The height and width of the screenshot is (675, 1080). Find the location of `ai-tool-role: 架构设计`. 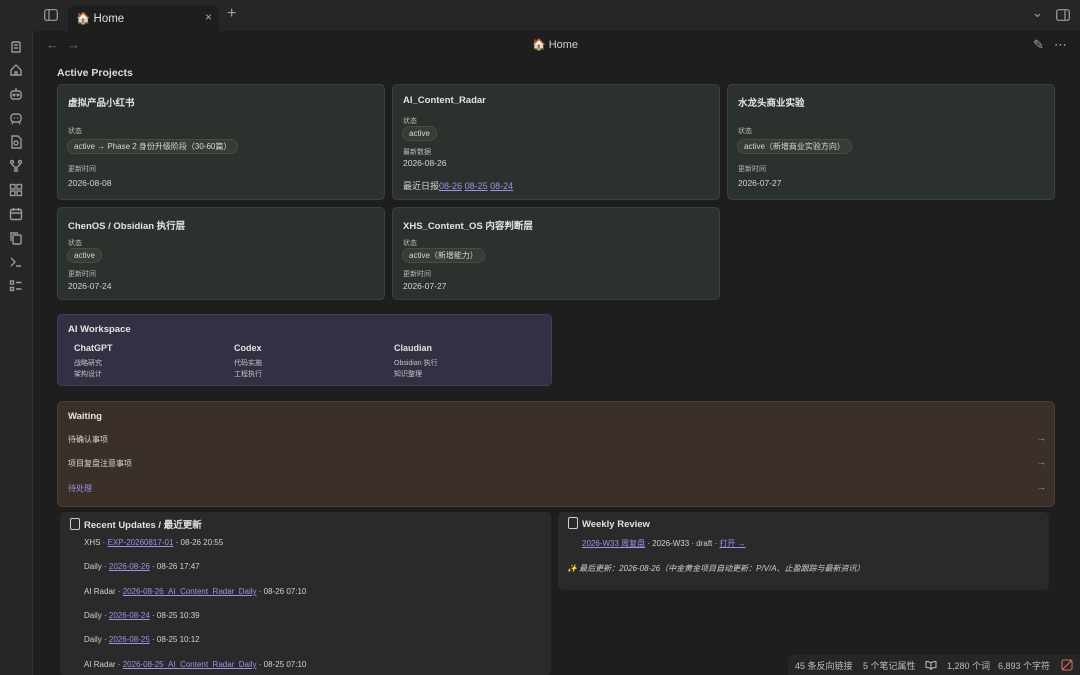

ai-tool-role: 架构设计 is located at coordinates (88, 374).